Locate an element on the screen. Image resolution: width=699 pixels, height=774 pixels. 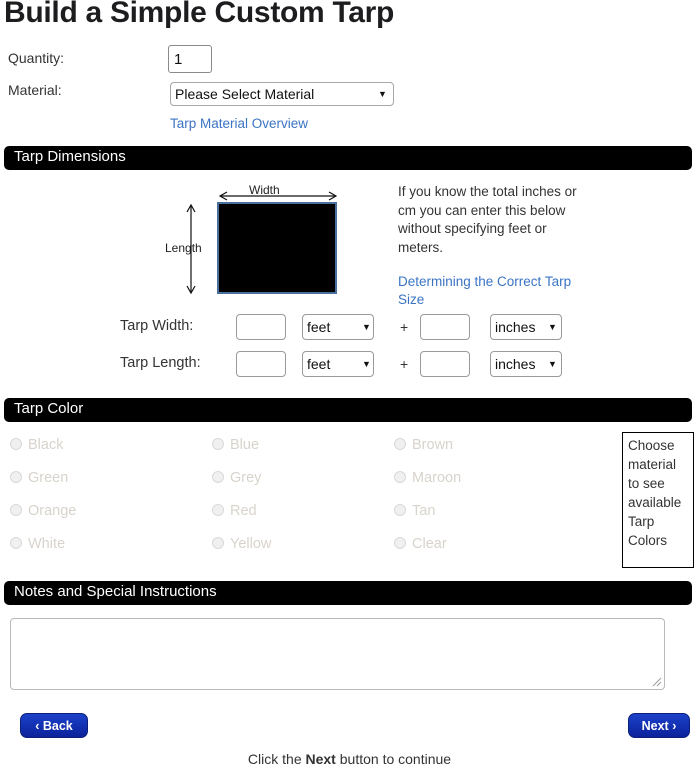
tarp-width-feet-input is located at coordinates (261, 327).